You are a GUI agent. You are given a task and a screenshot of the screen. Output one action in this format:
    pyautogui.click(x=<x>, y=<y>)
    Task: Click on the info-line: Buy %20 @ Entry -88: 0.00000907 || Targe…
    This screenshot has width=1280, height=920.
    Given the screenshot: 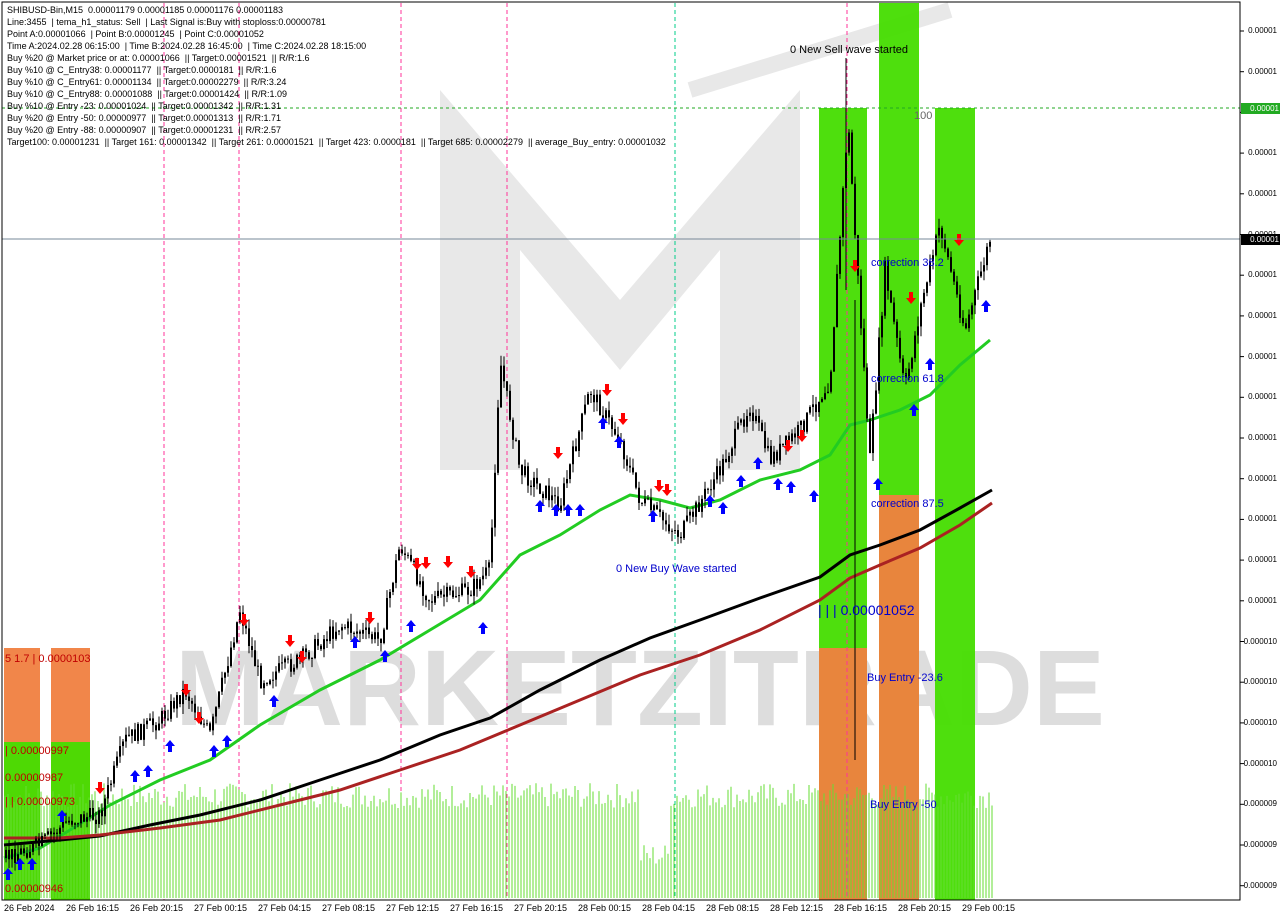 What is the action you would take?
    pyautogui.click(x=144, y=130)
    